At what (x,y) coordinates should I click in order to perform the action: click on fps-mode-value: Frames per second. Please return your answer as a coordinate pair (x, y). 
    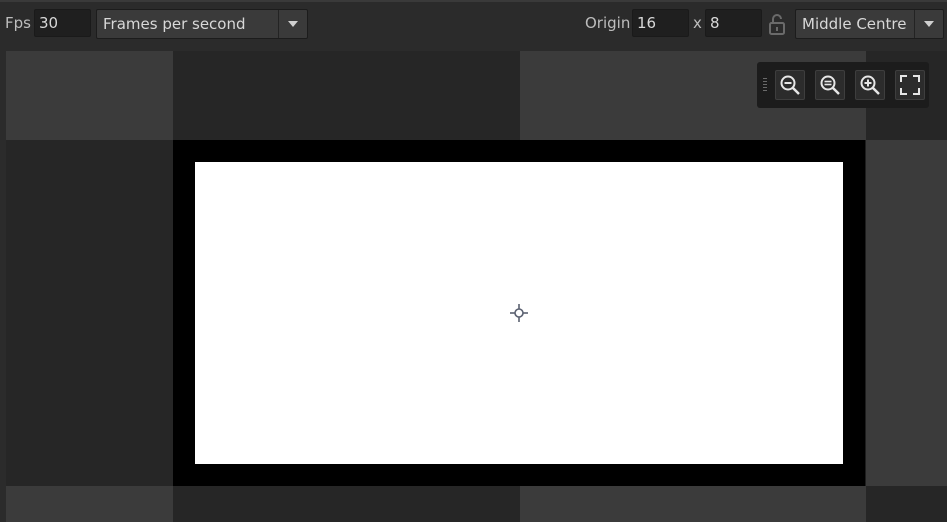
    Looking at the image, I should click on (174, 24).